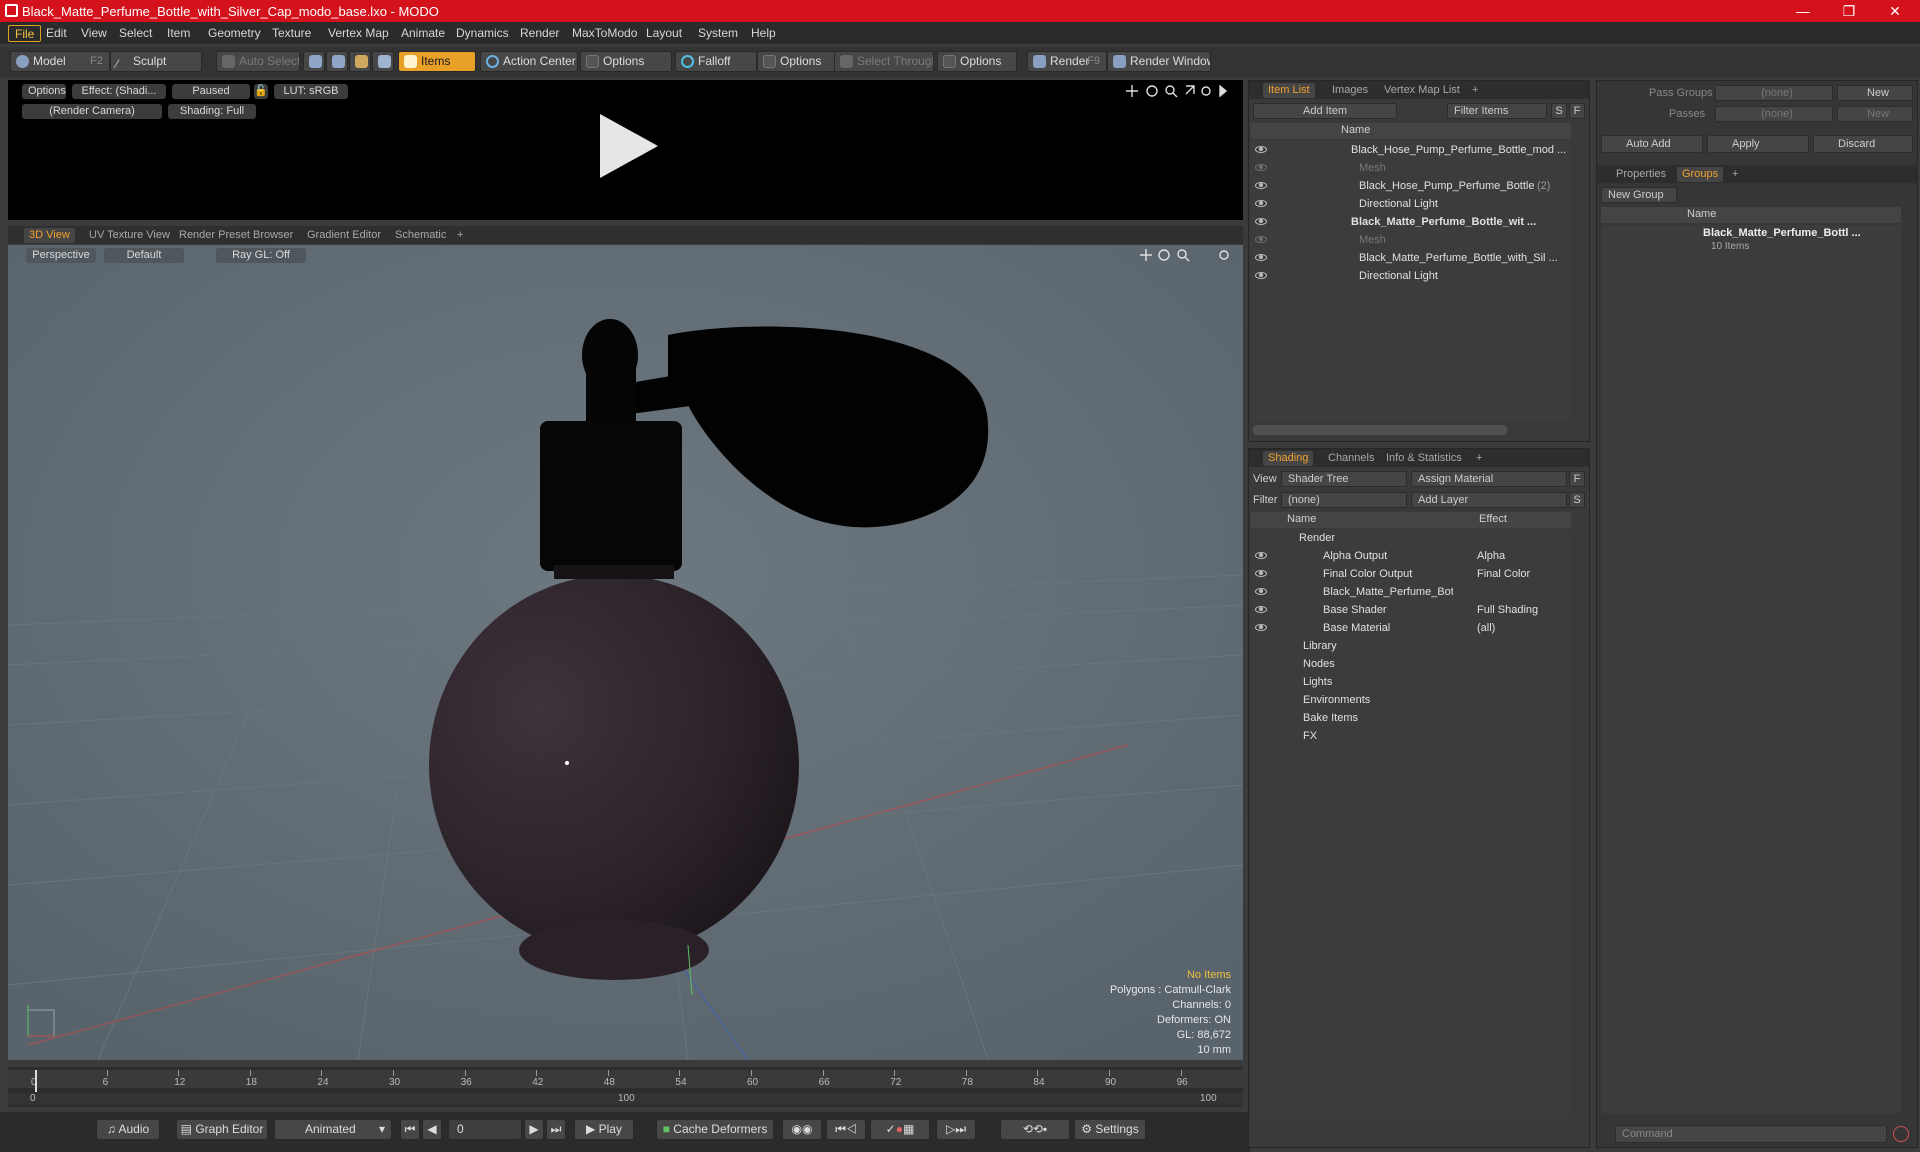  What do you see at coordinates (797, 61) in the screenshot?
I see `falloff-options-button: Options` at bounding box center [797, 61].